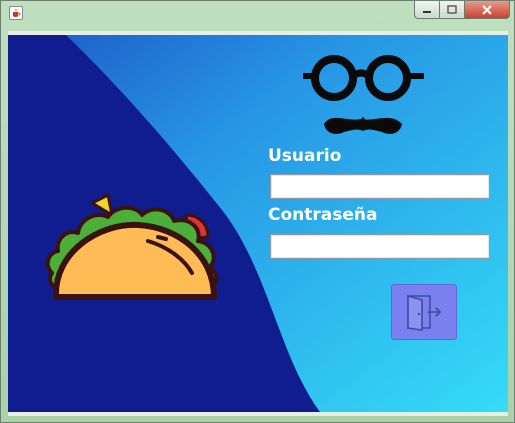 The height and width of the screenshot is (423, 515). I want to click on login-button, so click(424, 312).